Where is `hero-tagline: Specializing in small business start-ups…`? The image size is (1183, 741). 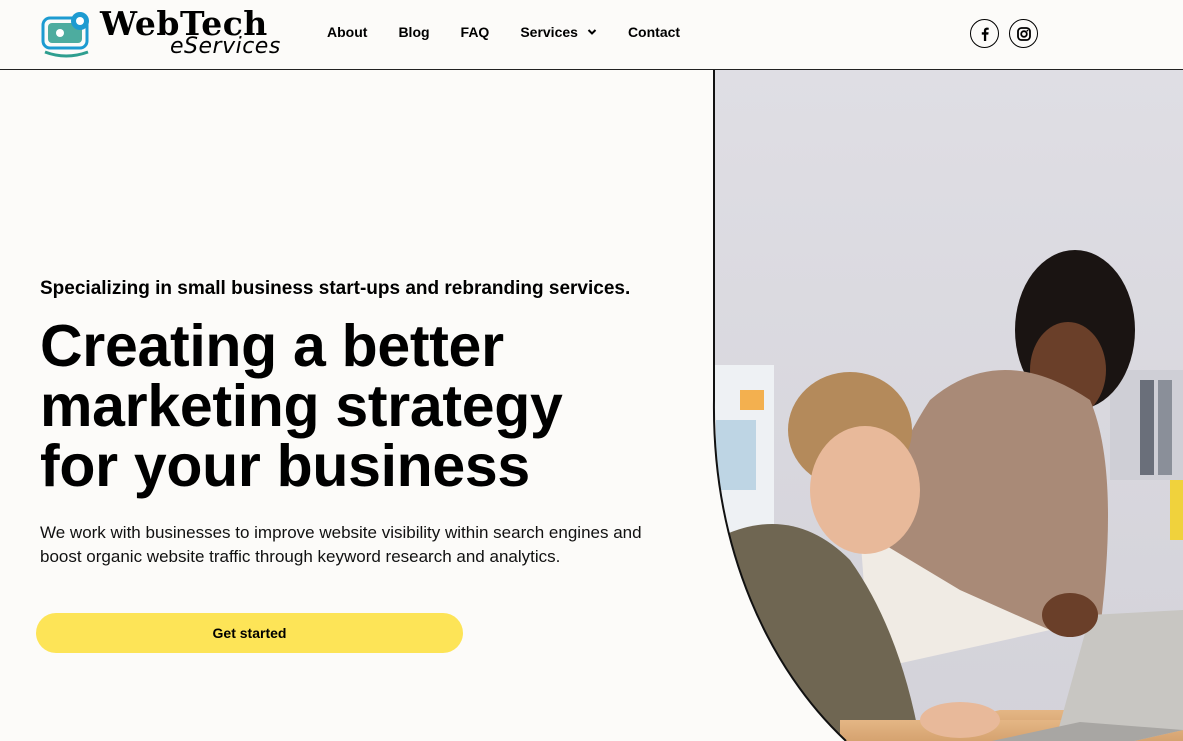
hero-tagline: Specializing in small business start-ups… is located at coordinates (335, 288).